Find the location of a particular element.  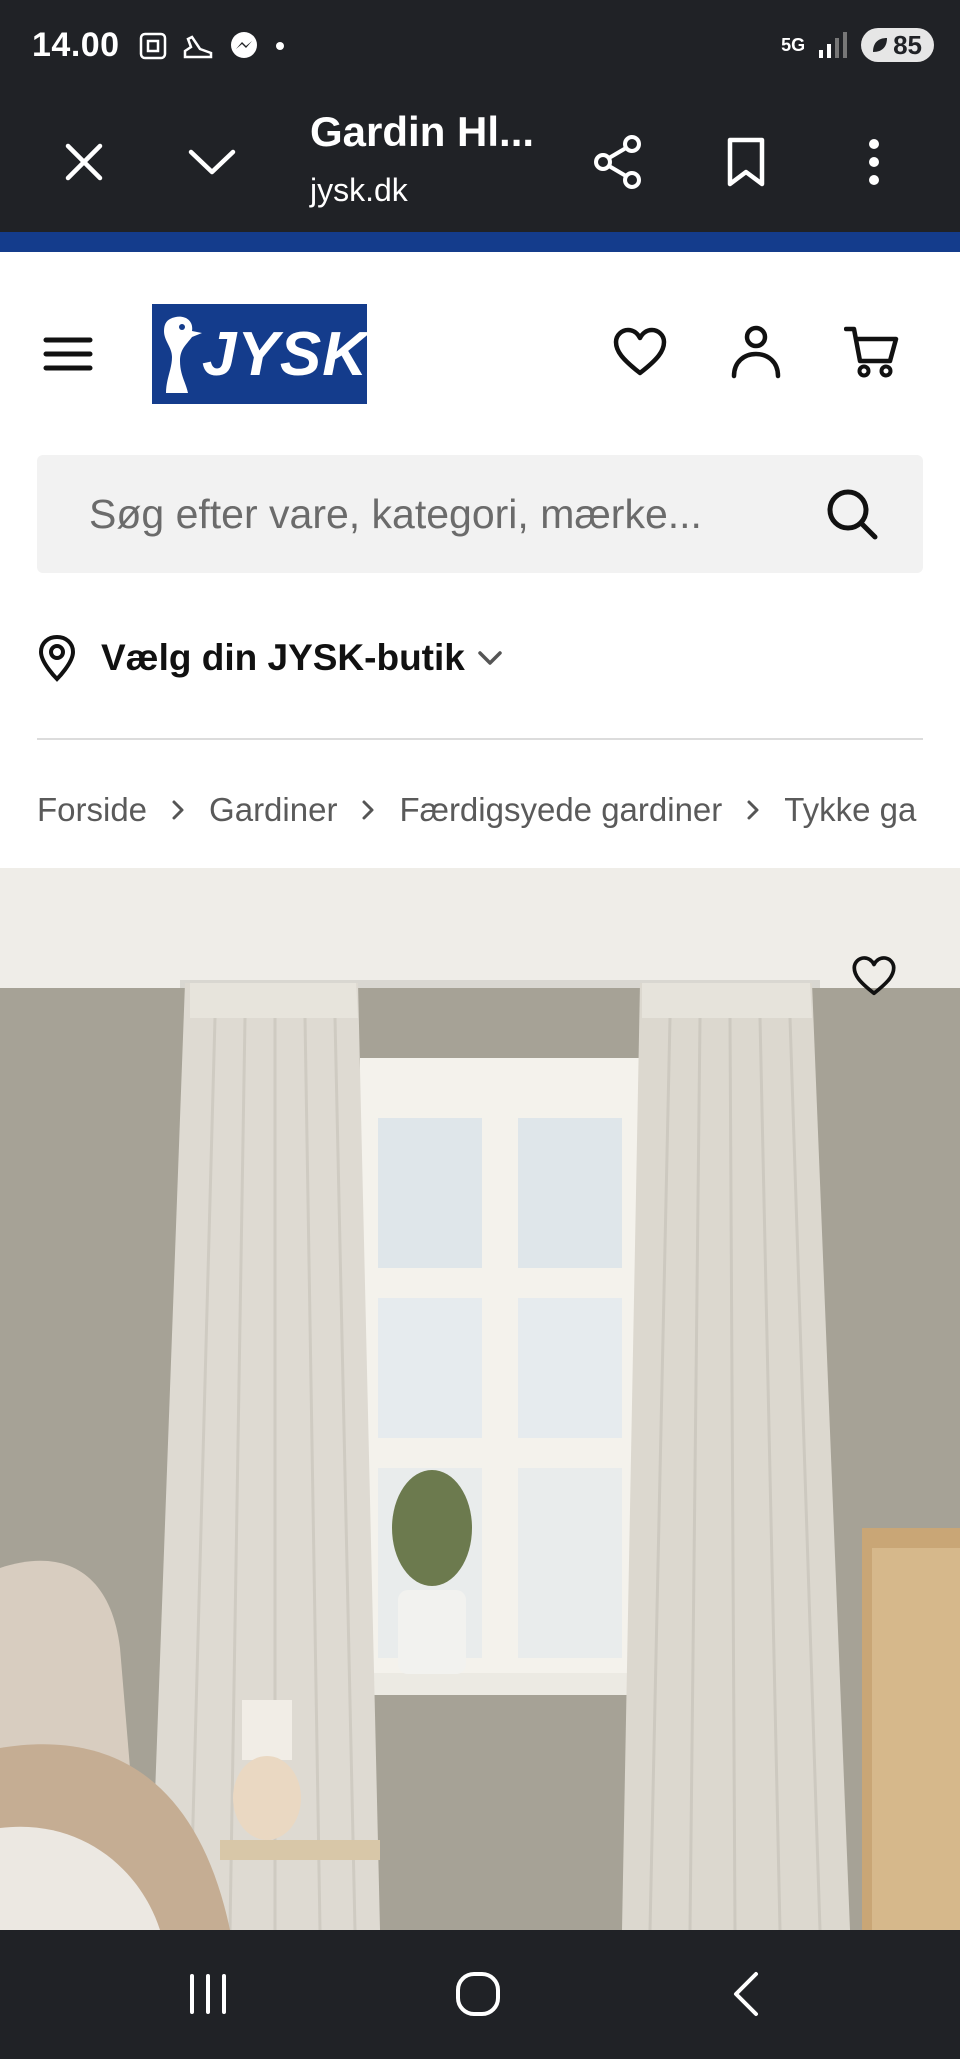

minimize-tab-button is located at coordinates (212, 162).